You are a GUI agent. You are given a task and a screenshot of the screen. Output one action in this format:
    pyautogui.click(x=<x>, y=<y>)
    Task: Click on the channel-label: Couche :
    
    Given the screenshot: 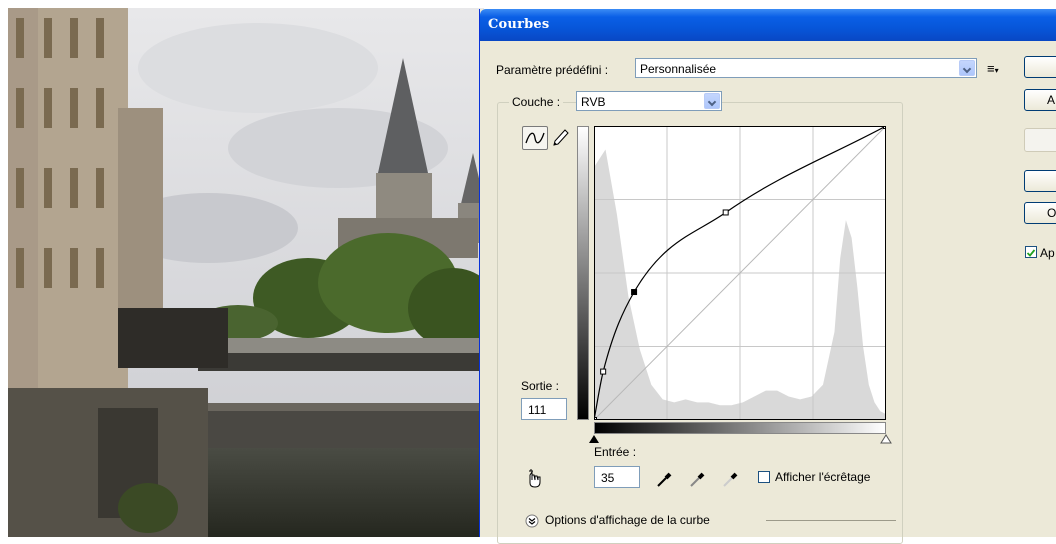 What is the action you would take?
    pyautogui.click(x=536, y=102)
    